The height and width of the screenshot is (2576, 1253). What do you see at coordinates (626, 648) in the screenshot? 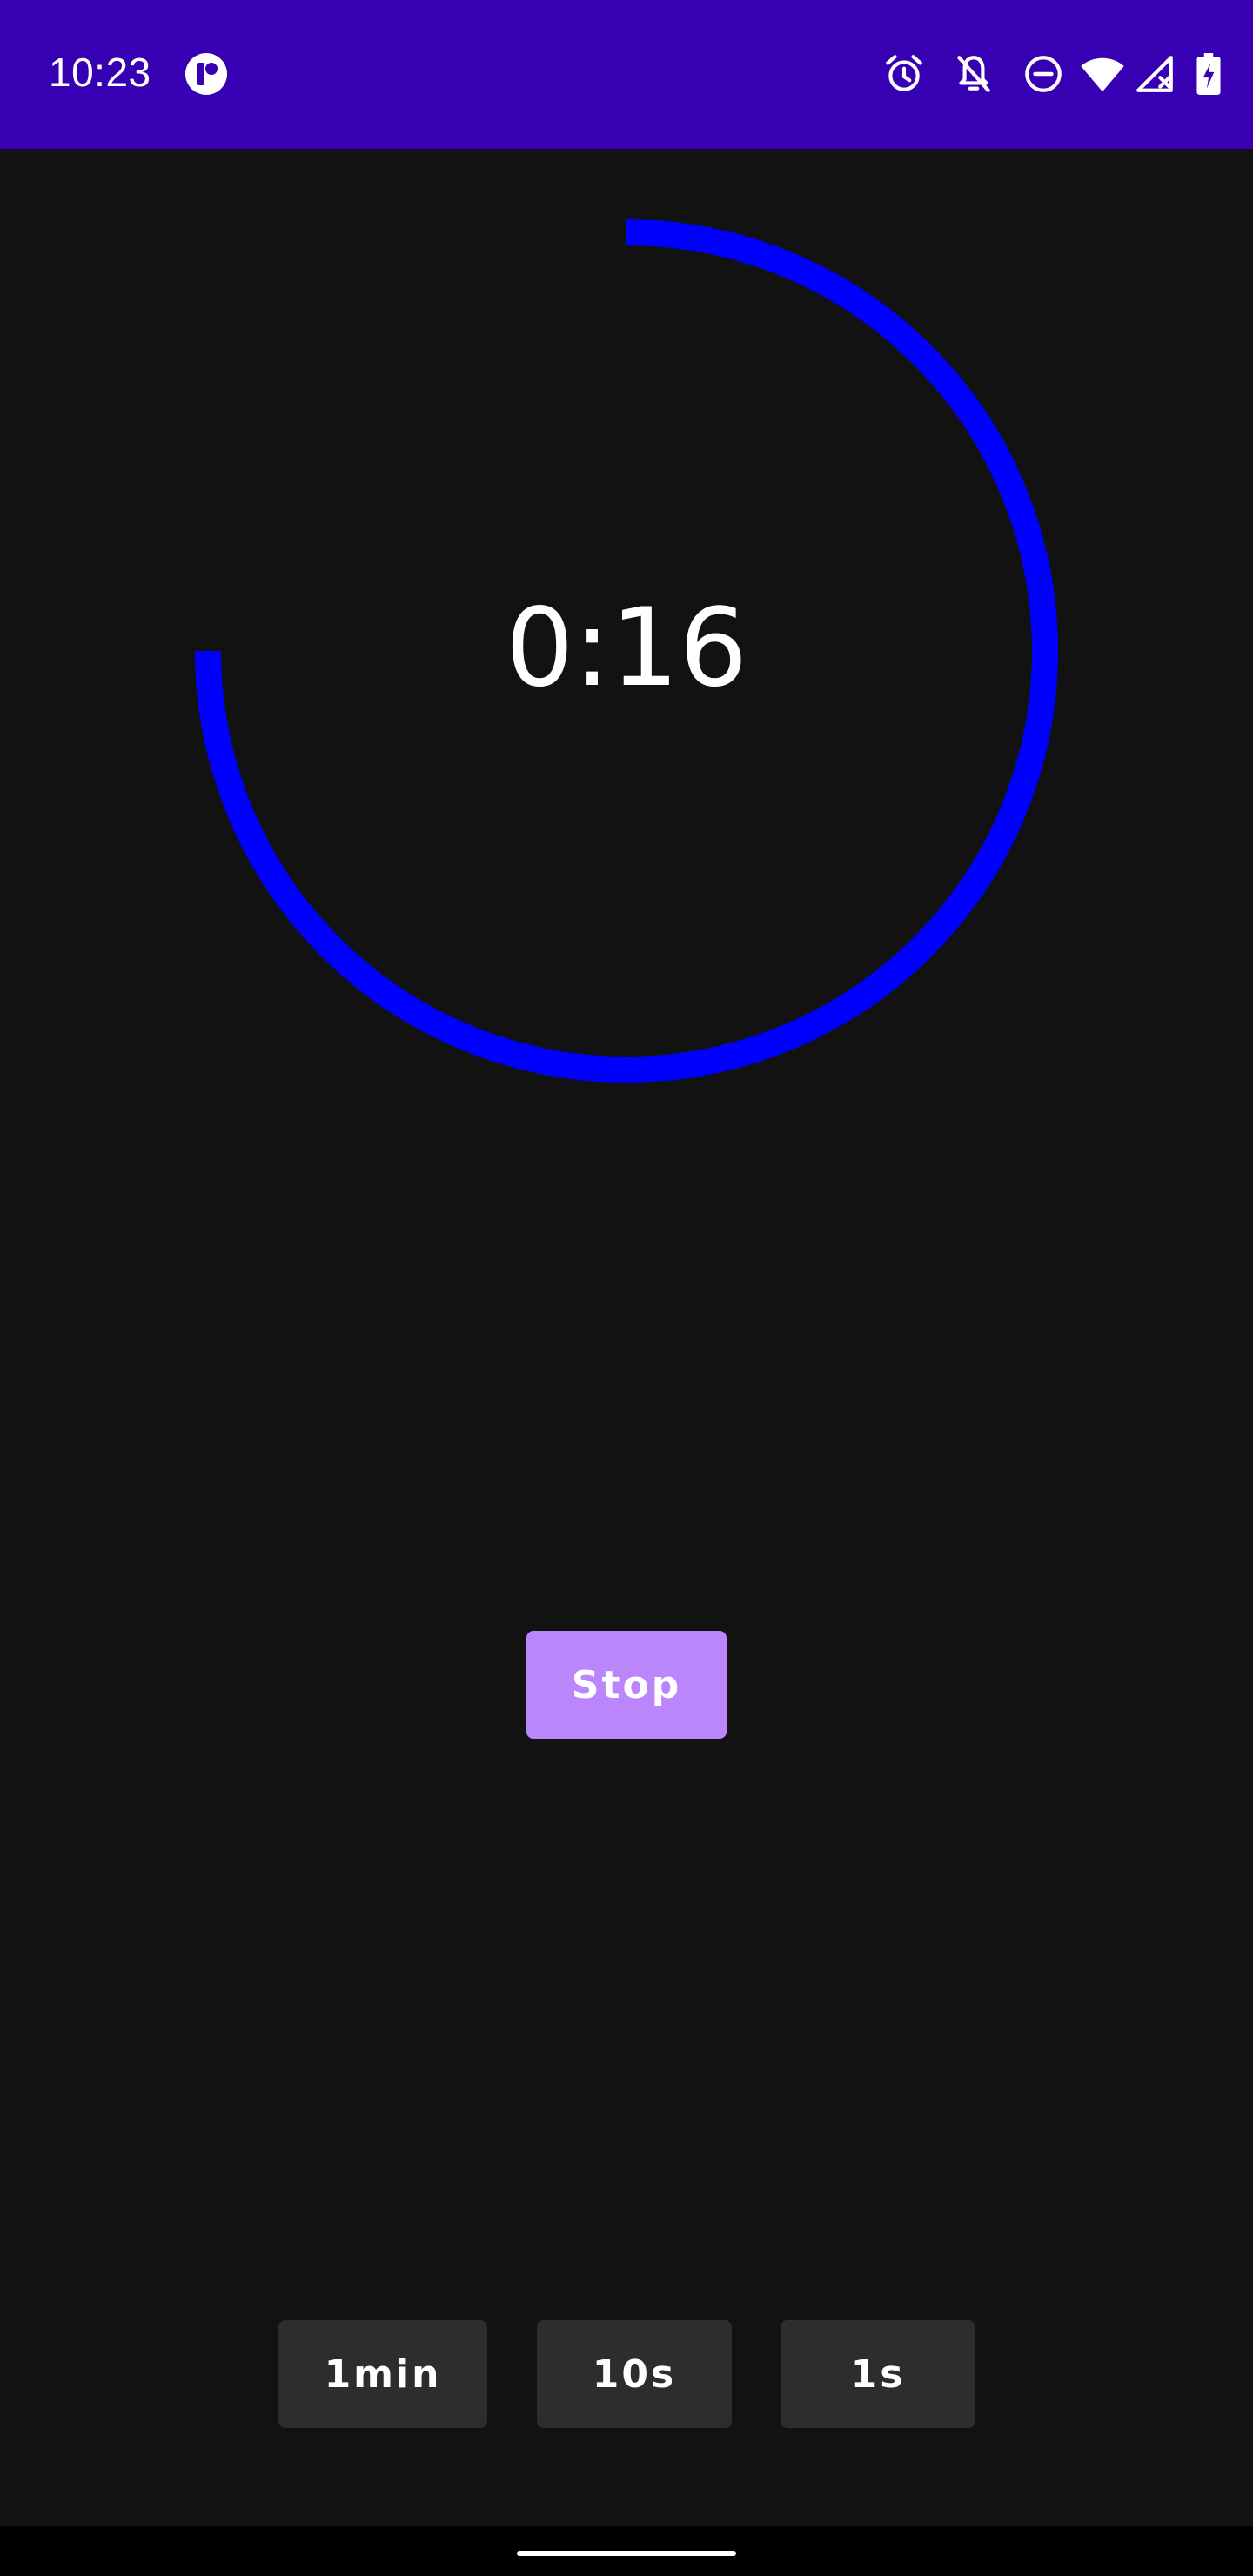
I see `timer-display: 0:16` at bounding box center [626, 648].